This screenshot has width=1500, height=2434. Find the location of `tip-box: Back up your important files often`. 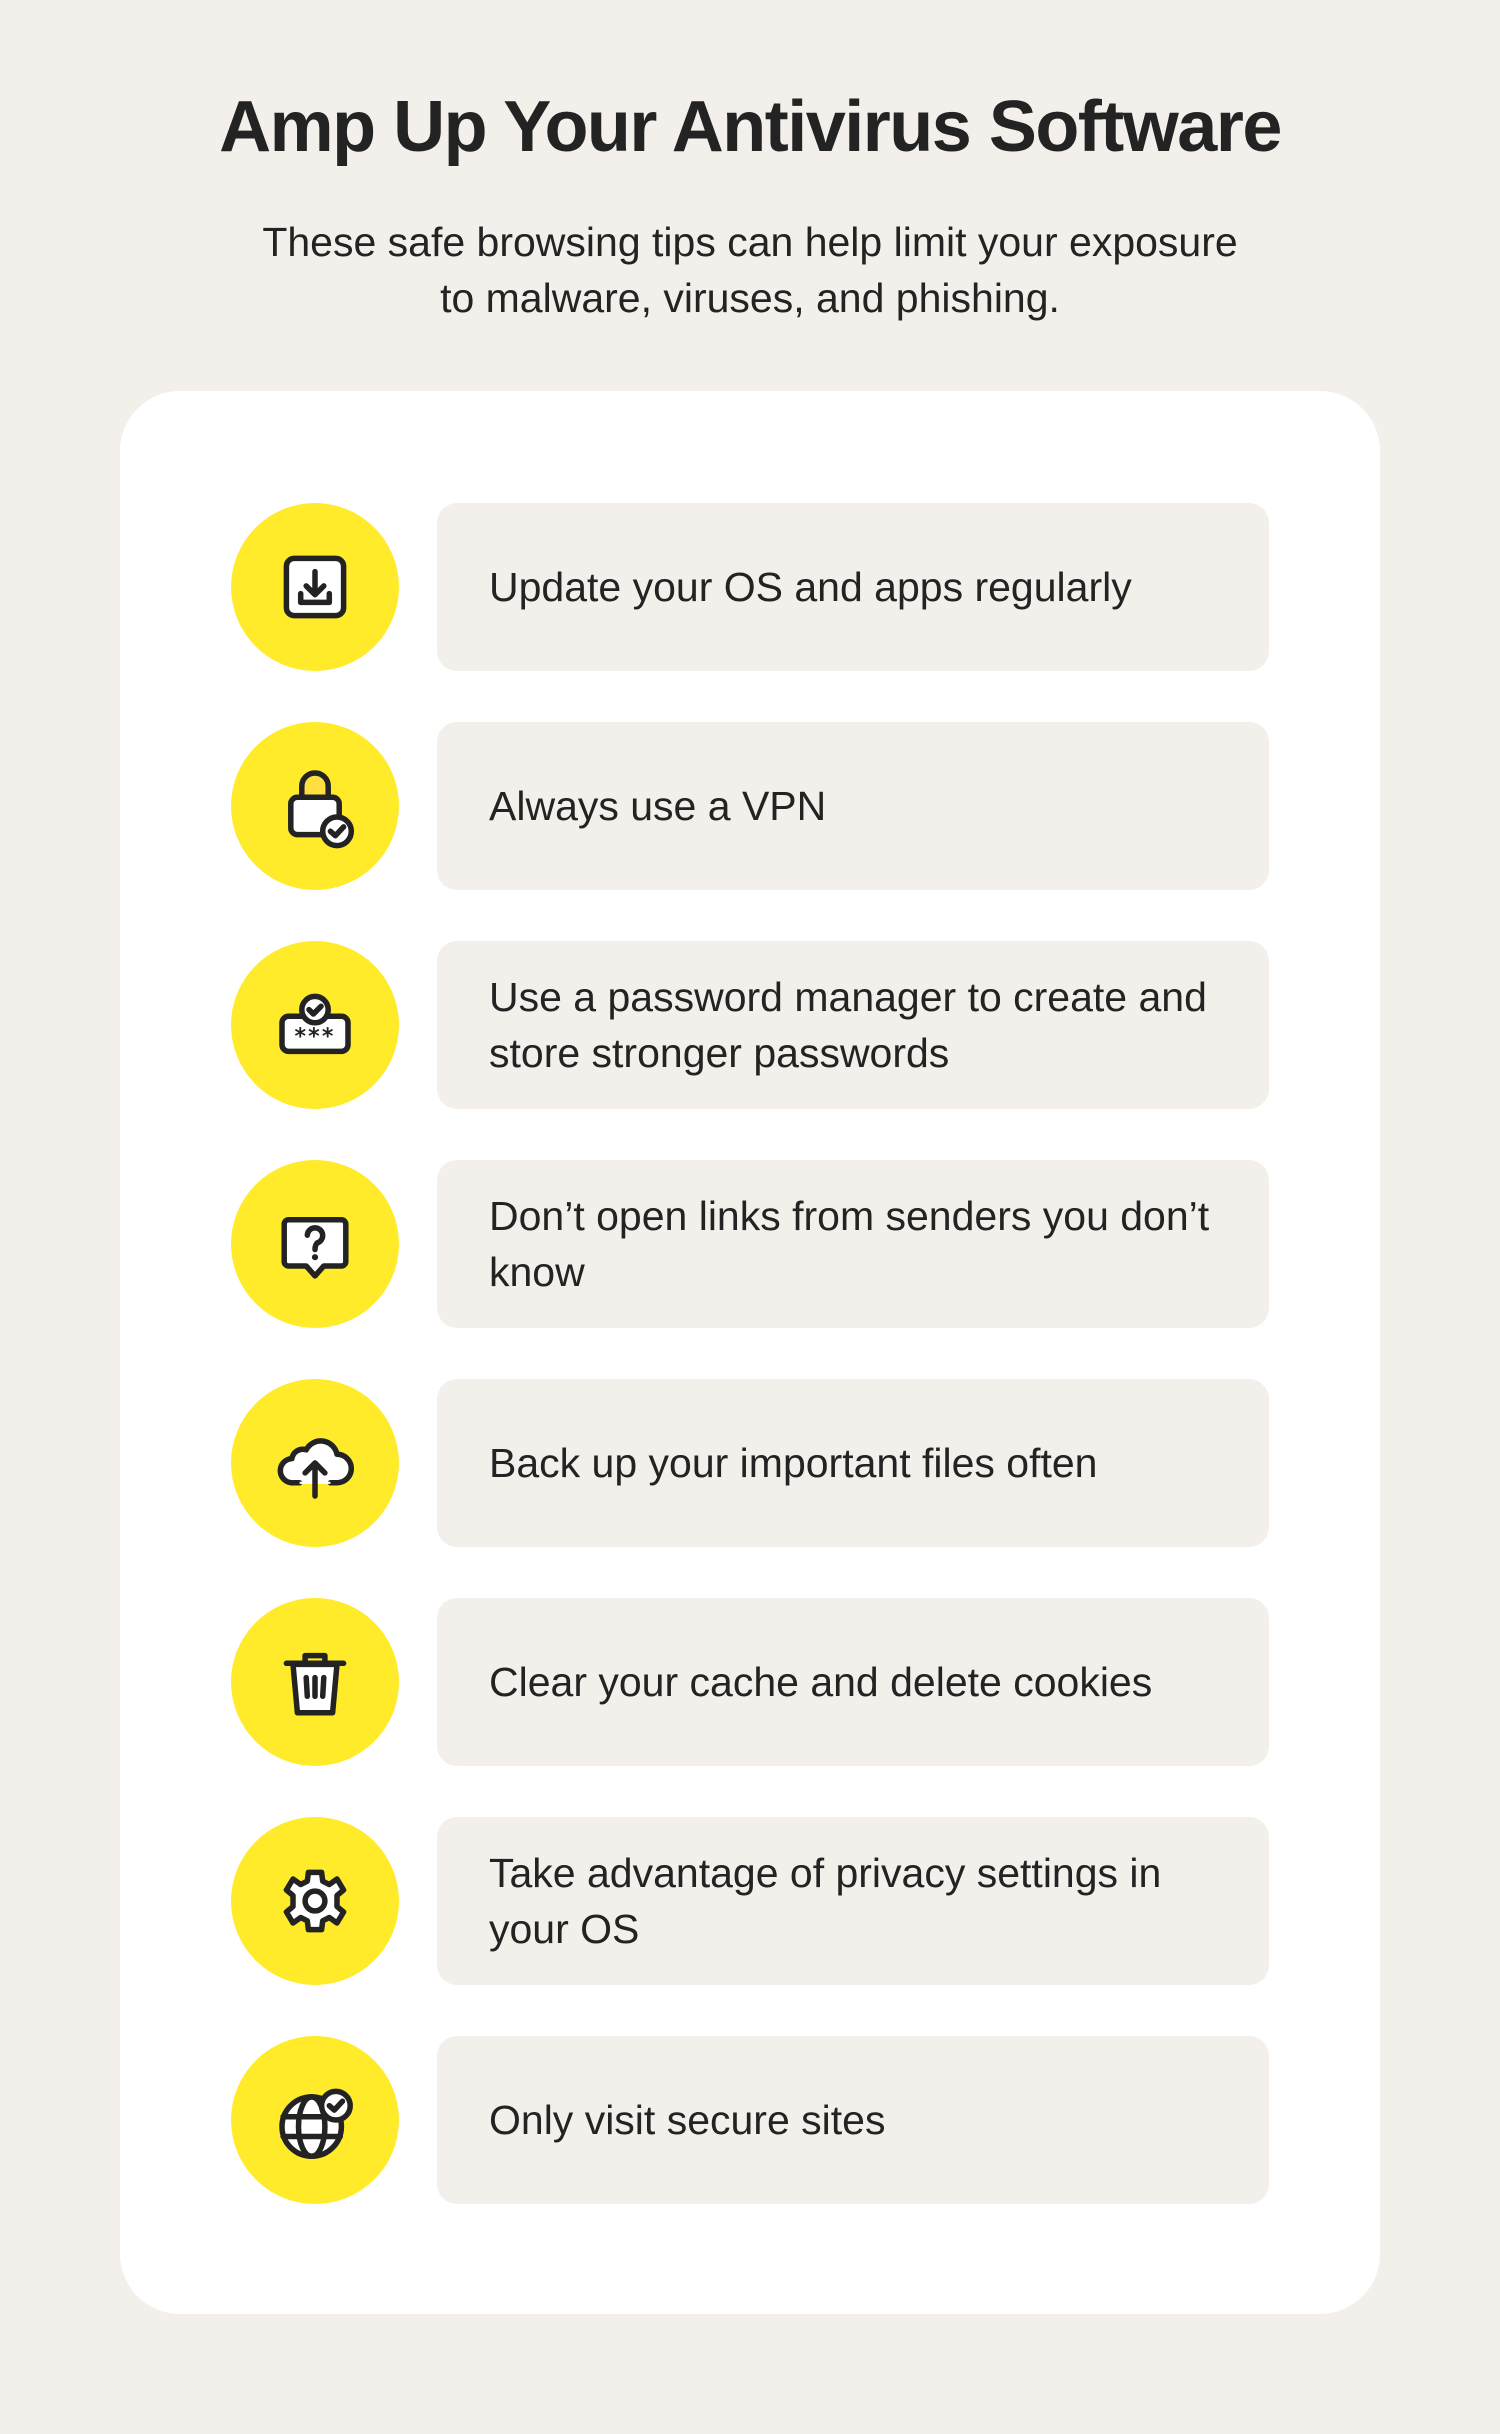

tip-box: Back up your important files often is located at coordinates (853, 1463).